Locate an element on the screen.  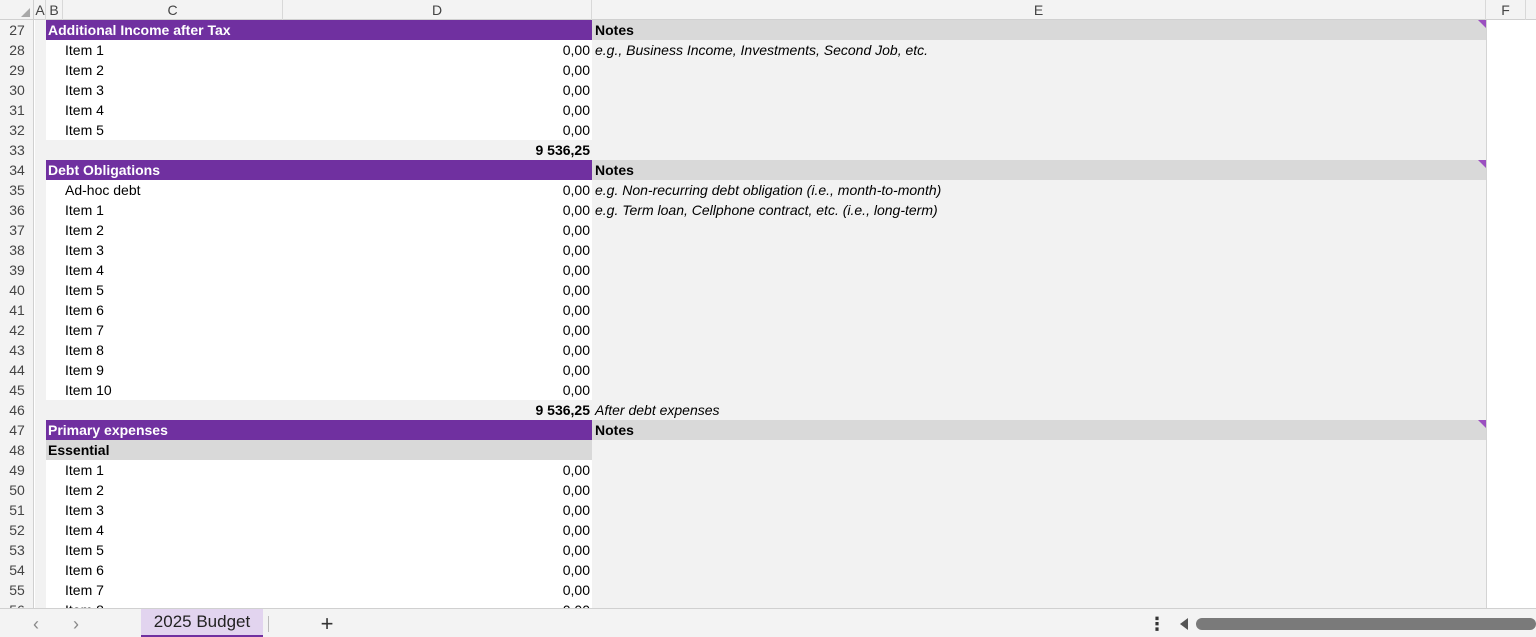
more-options-icon: ⋮ is located at coordinates (1157, 624).